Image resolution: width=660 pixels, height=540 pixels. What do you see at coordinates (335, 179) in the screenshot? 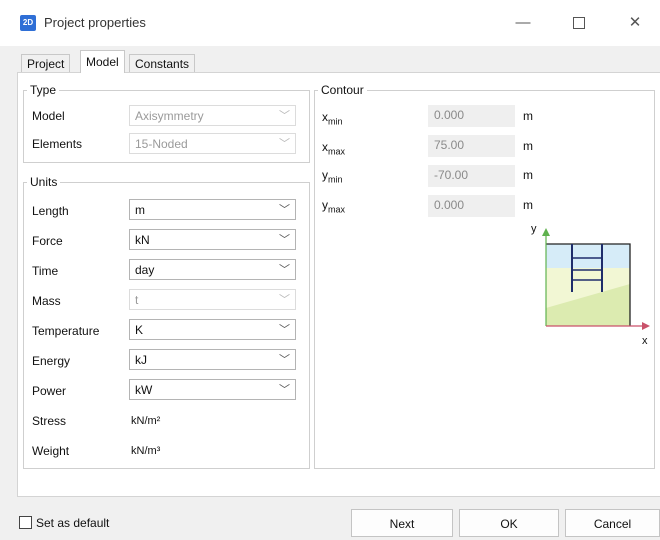
I see `ymin-sub: min` at bounding box center [335, 179].